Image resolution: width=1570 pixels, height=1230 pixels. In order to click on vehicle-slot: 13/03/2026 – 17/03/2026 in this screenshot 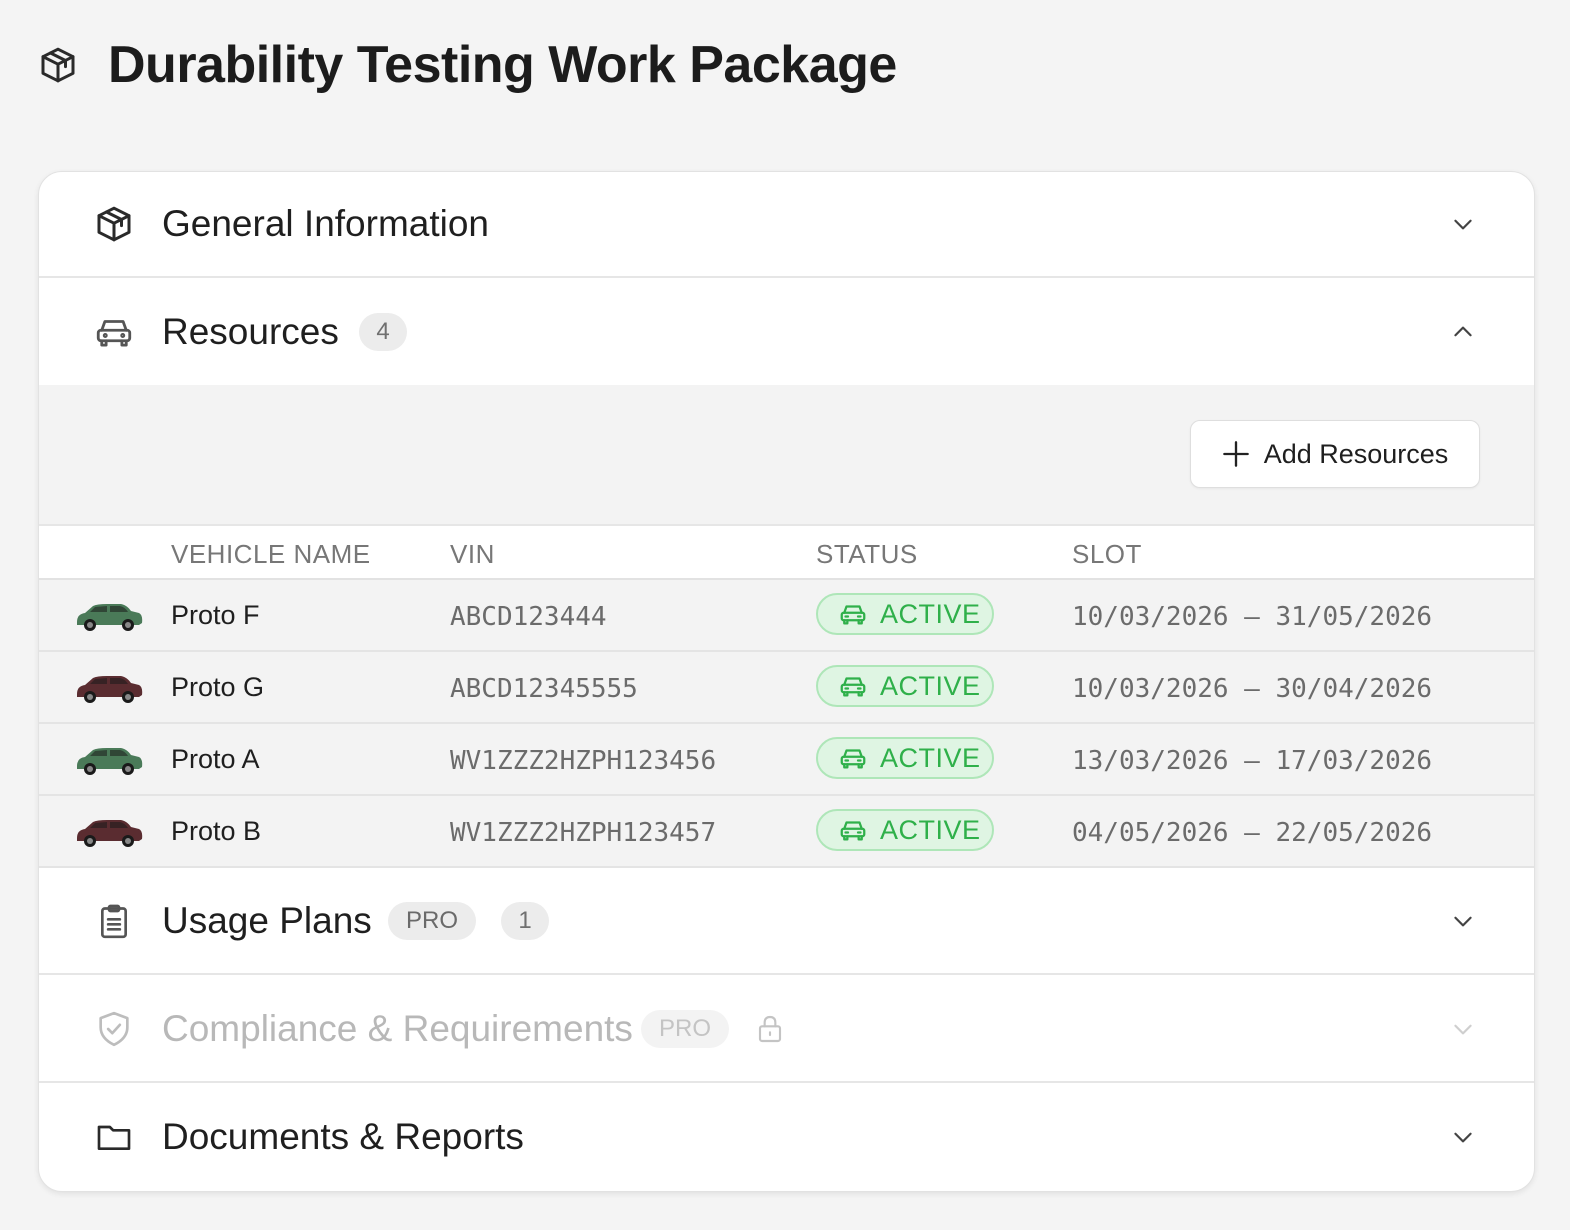, I will do `click(1252, 761)`.